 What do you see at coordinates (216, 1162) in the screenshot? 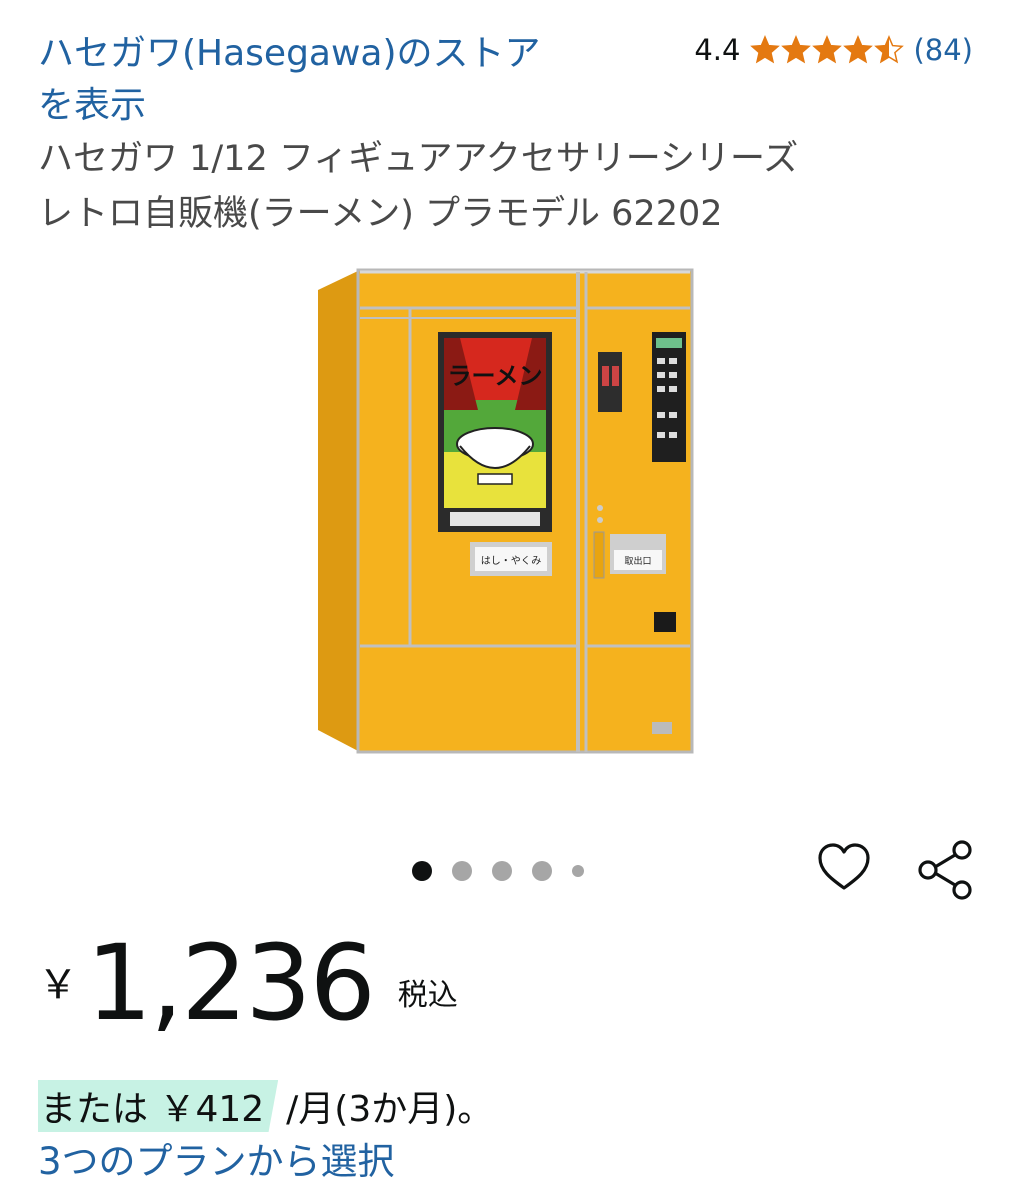
I see `plan-select-link: 3つのプランから選択` at bounding box center [216, 1162].